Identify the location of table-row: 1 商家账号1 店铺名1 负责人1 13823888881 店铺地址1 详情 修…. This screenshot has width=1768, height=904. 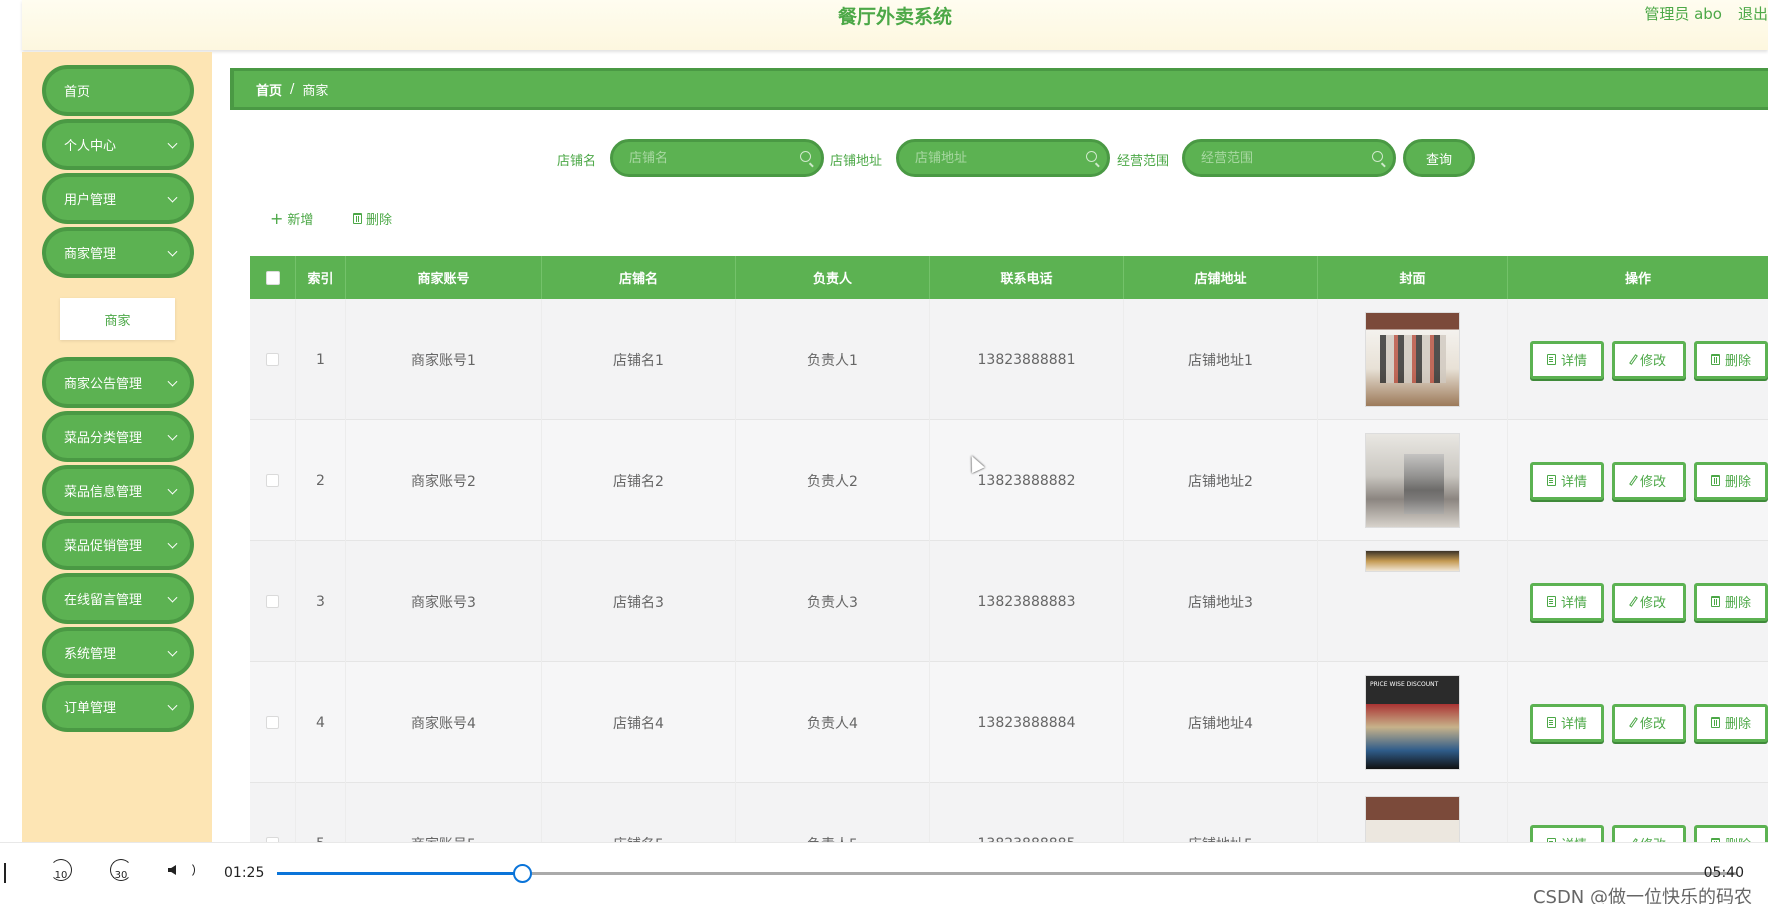
(1009, 359).